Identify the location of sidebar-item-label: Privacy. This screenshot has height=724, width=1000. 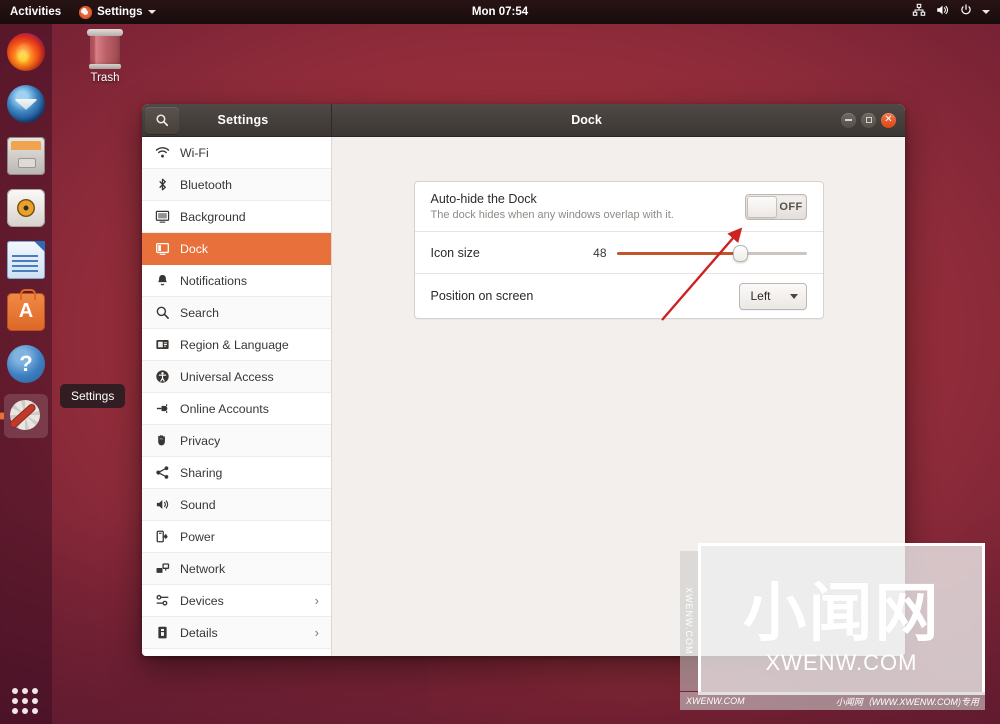
(200, 440).